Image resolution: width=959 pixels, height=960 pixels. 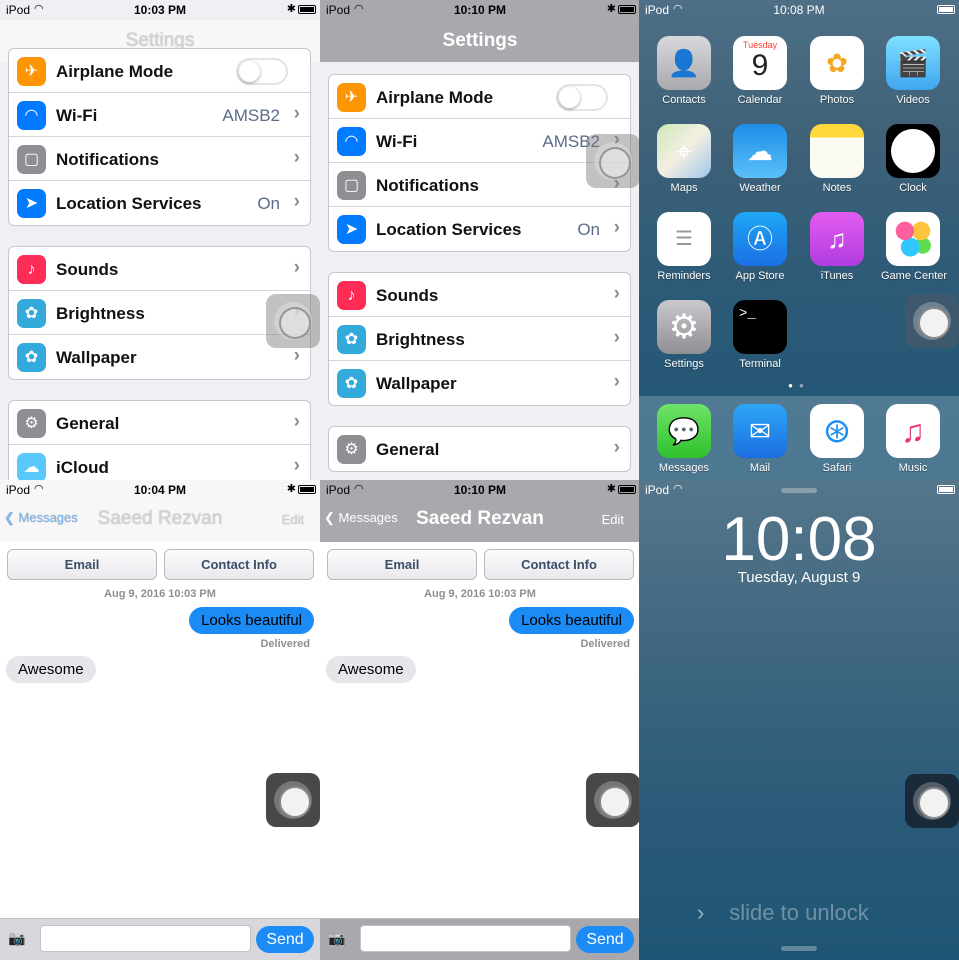 What do you see at coordinates (684, 468) in the screenshot?
I see `app-label: Messages` at bounding box center [684, 468].